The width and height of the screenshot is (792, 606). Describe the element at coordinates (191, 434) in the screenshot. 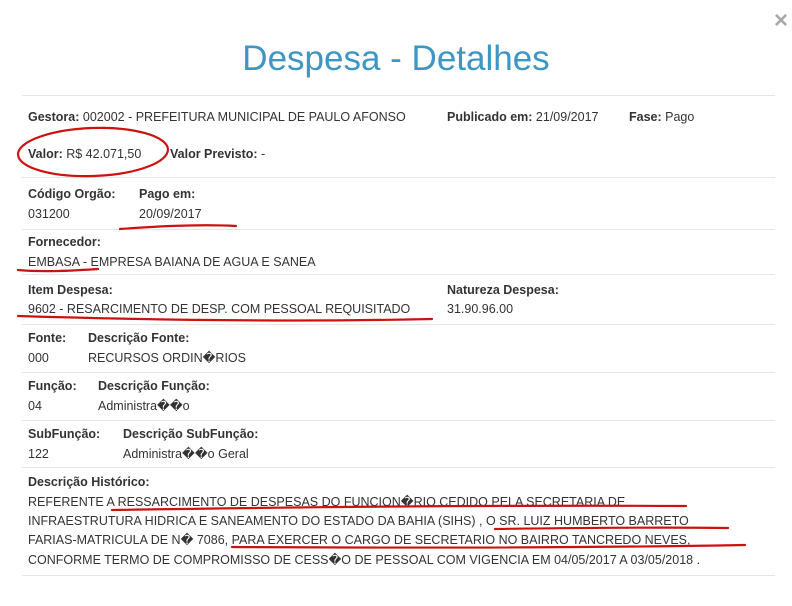

I see `descricao-subfuncao-label: Descrição SubFunção:` at that location.